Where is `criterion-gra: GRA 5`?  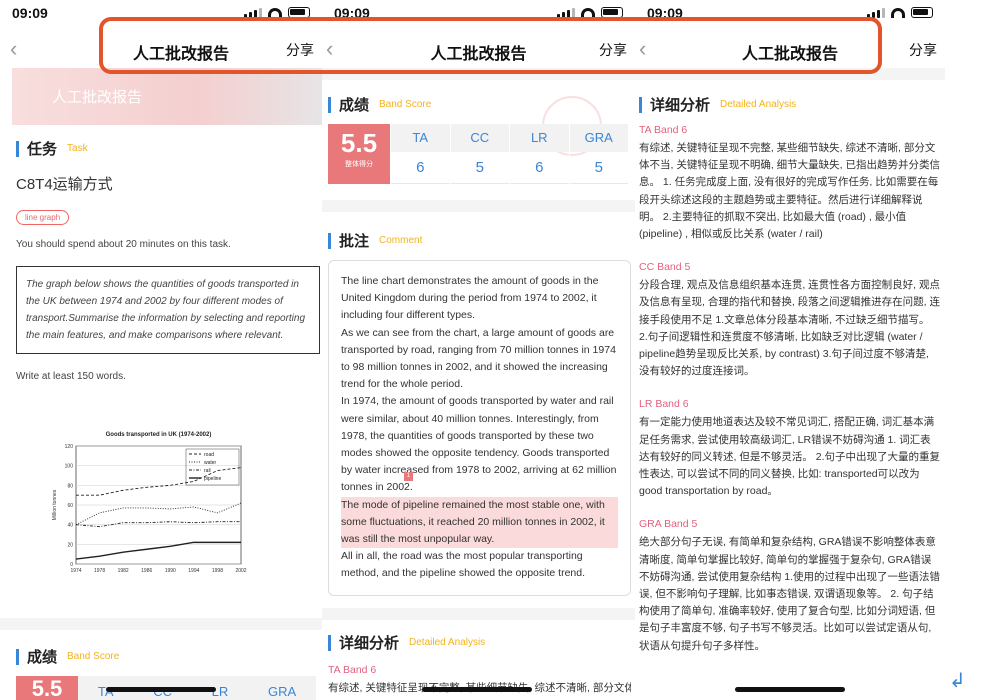
criterion-gra: GRA 5 is located at coordinates (598, 154).